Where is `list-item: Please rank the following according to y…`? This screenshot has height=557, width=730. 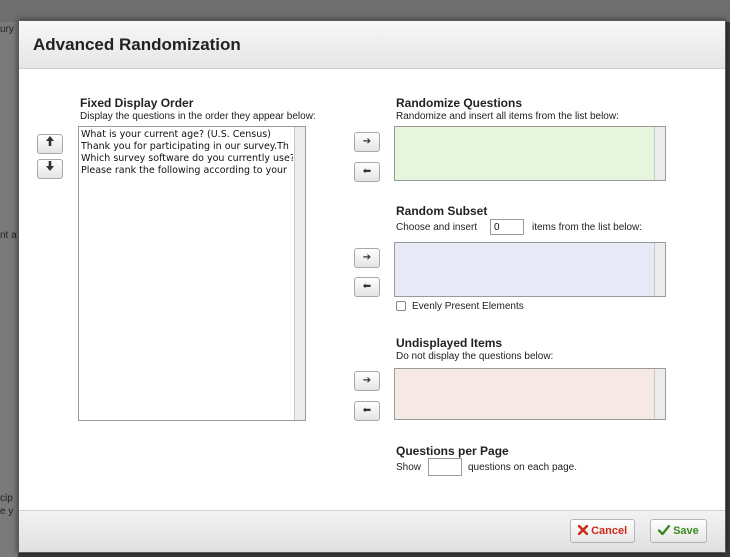
list-item: Please rank the following according to y… is located at coordinates (187, 171).